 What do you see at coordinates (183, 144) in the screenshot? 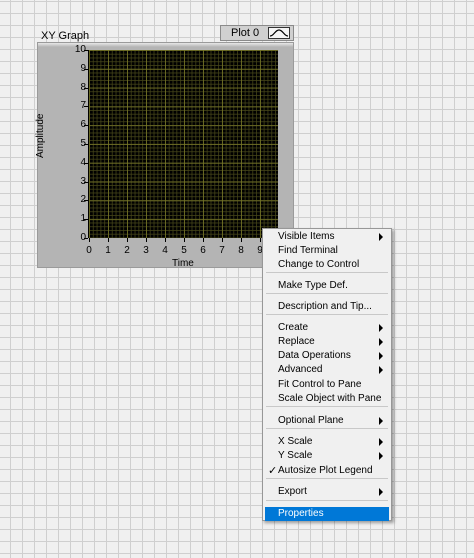
I see `plot-area` at bounding box center [183, 144].